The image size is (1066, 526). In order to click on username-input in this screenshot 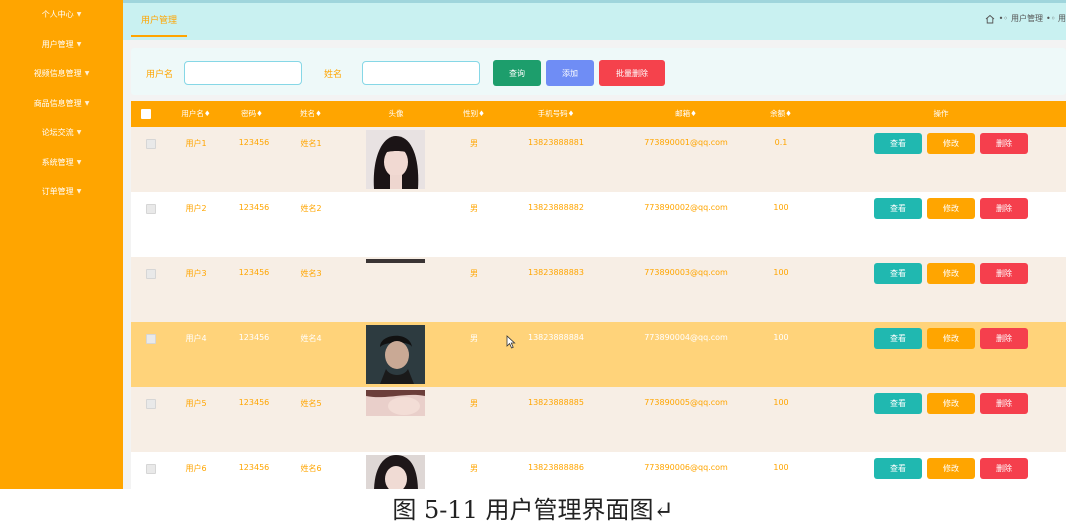, I will do `click(243, 73)`.